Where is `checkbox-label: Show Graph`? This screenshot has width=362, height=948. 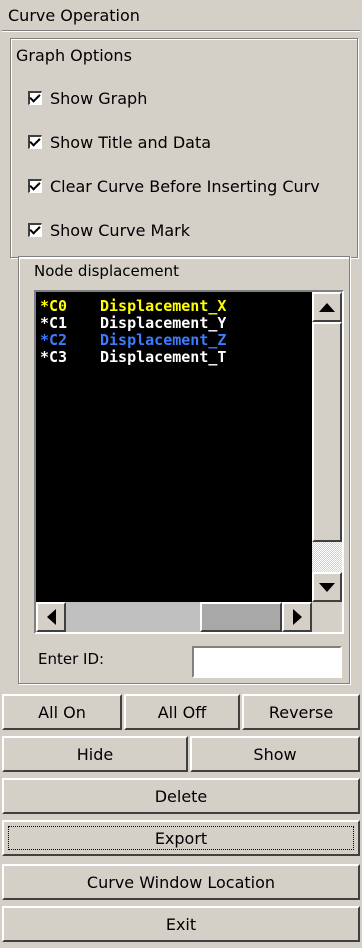 checkbox-label: Show Graph is located at coordinates (99, 98).